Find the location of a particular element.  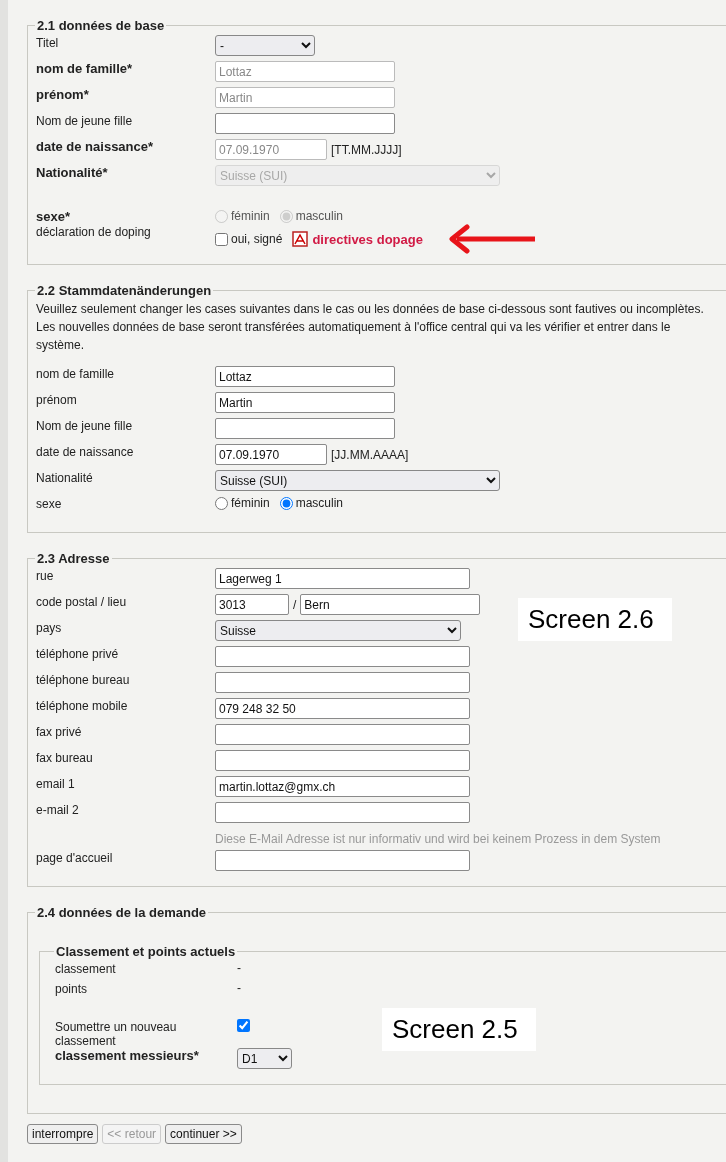

field-label: classement is located at coordinates (86, 968).